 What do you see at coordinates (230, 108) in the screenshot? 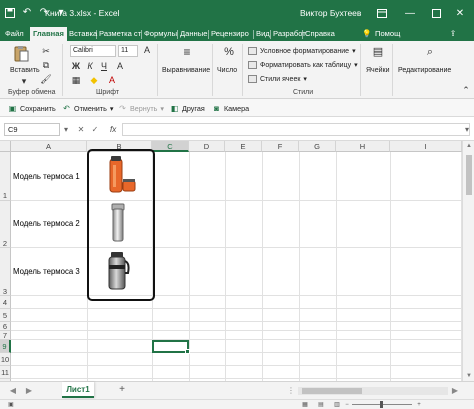
I see `camera-button: ◙ Камера` at bounding box center [230, 108].